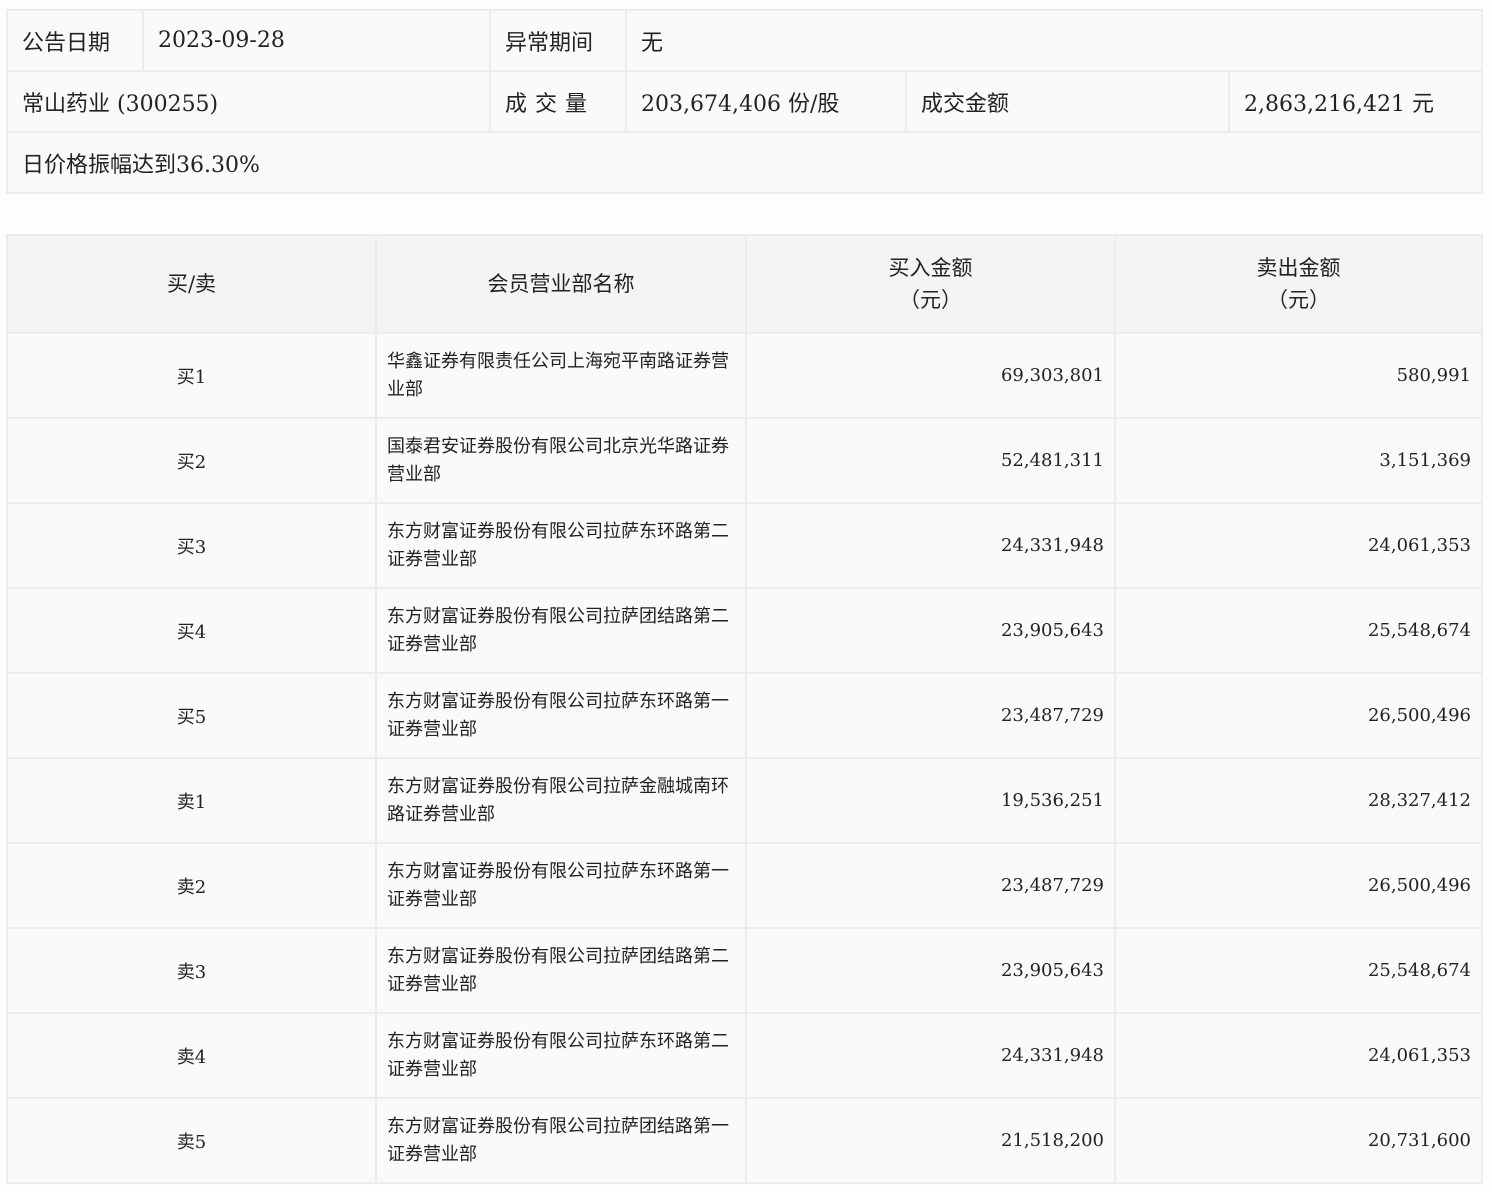 Image resolution: width=1492 pixels, height=1192 pixels. I want to click on broker-name: 东方财富证券股份有限公司拉萨金融城南环路证券营业部, so click(561, 800).